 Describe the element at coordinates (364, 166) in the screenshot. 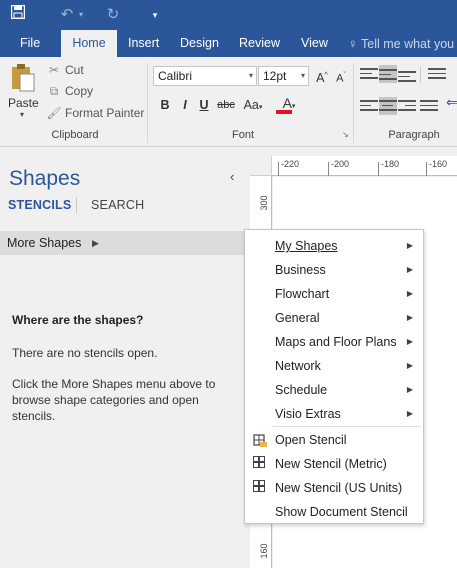

I see `horizontal-ruler: -220 -200 -180 -160` at that location.